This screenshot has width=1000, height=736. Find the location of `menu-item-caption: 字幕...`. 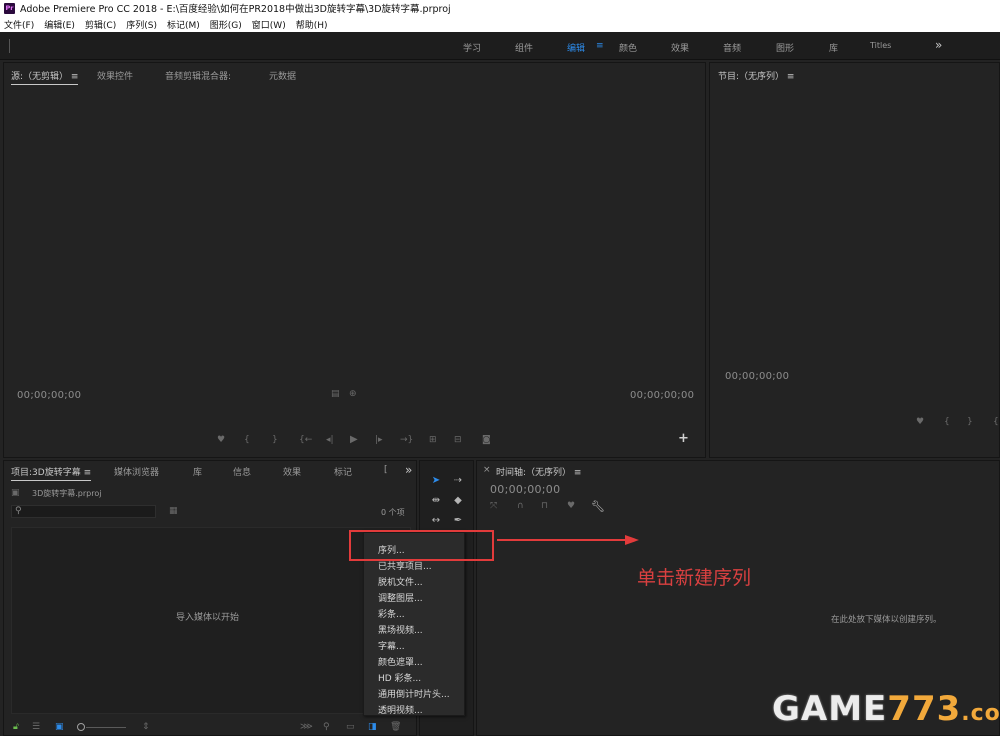

menu-item-caption: 字幕... is located at coordinates (391, 645).